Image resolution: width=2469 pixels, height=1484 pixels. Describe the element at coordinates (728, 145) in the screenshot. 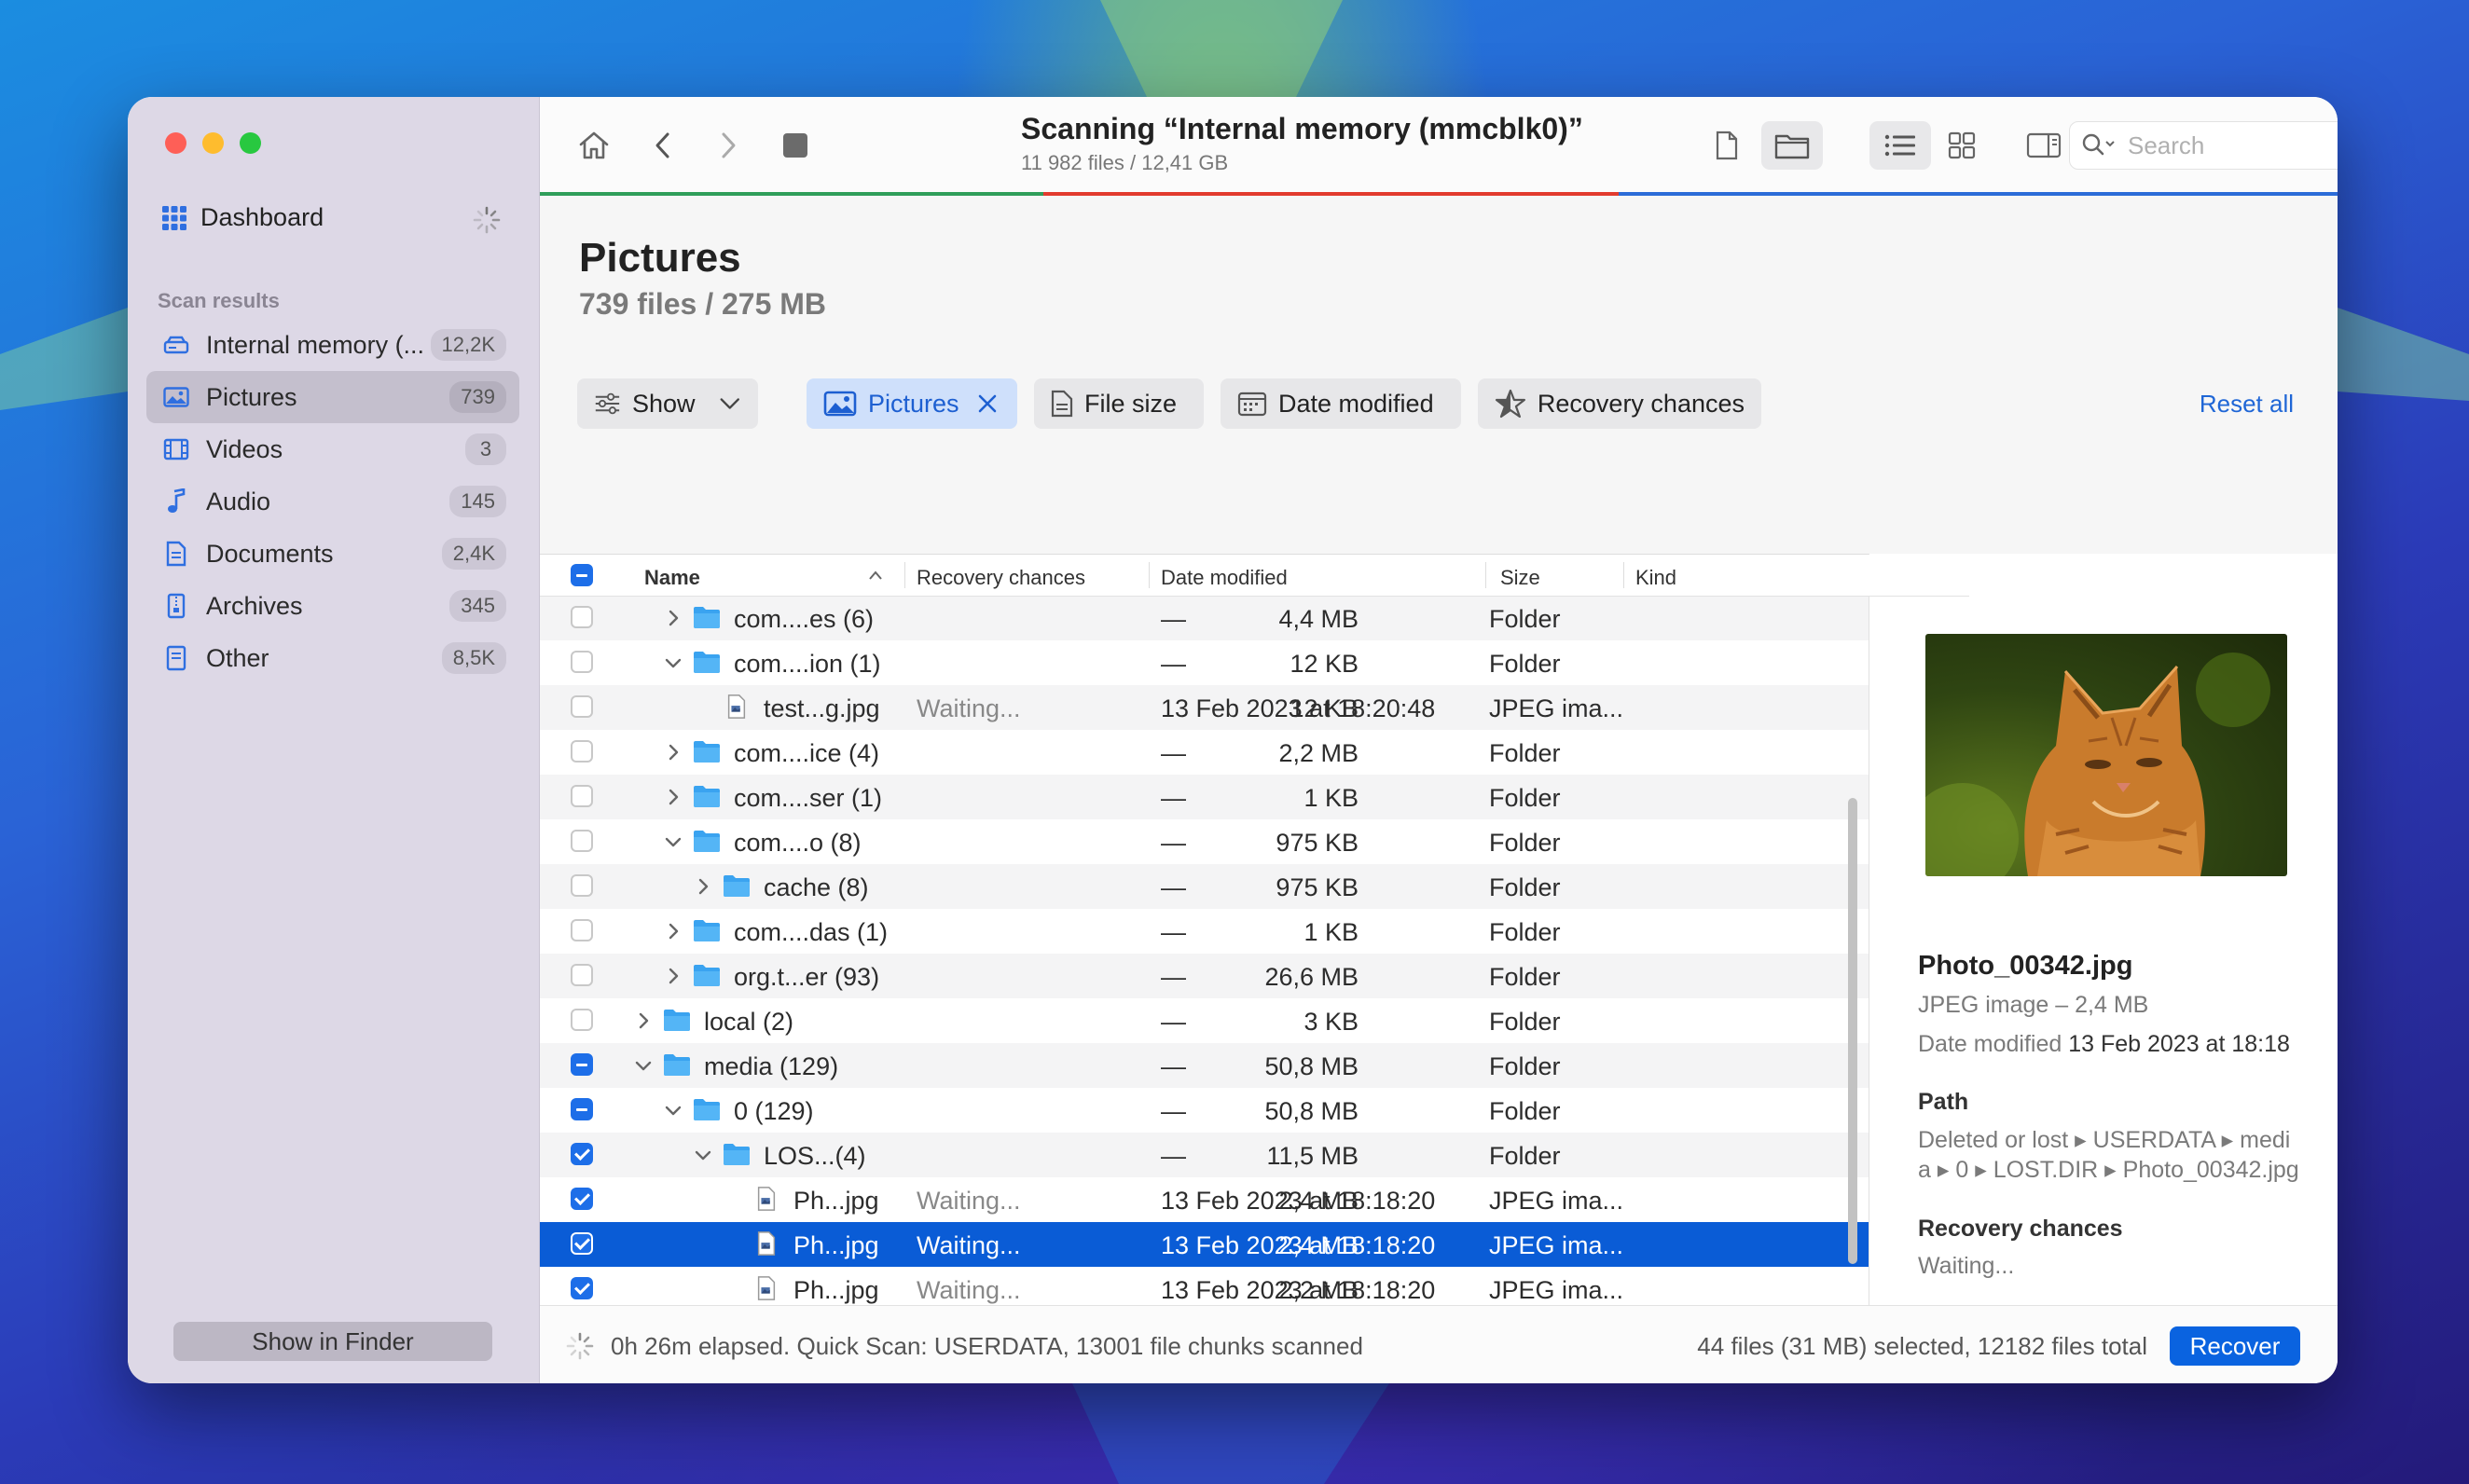

I see `forward-arrow-icon` at that location.